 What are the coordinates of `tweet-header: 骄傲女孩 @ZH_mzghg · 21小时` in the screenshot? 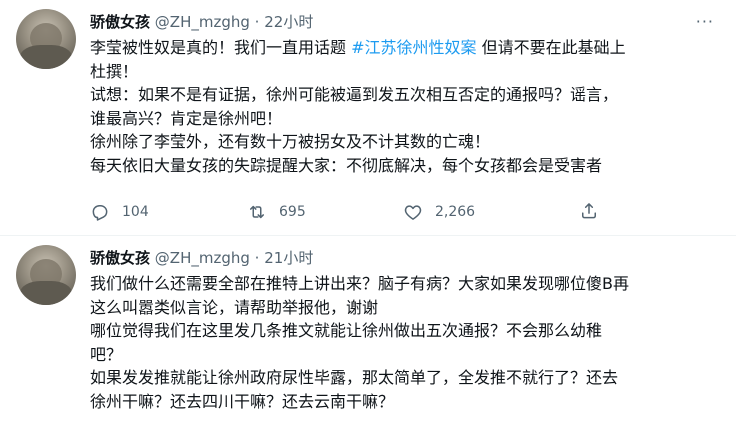 It's located at (201, 258).